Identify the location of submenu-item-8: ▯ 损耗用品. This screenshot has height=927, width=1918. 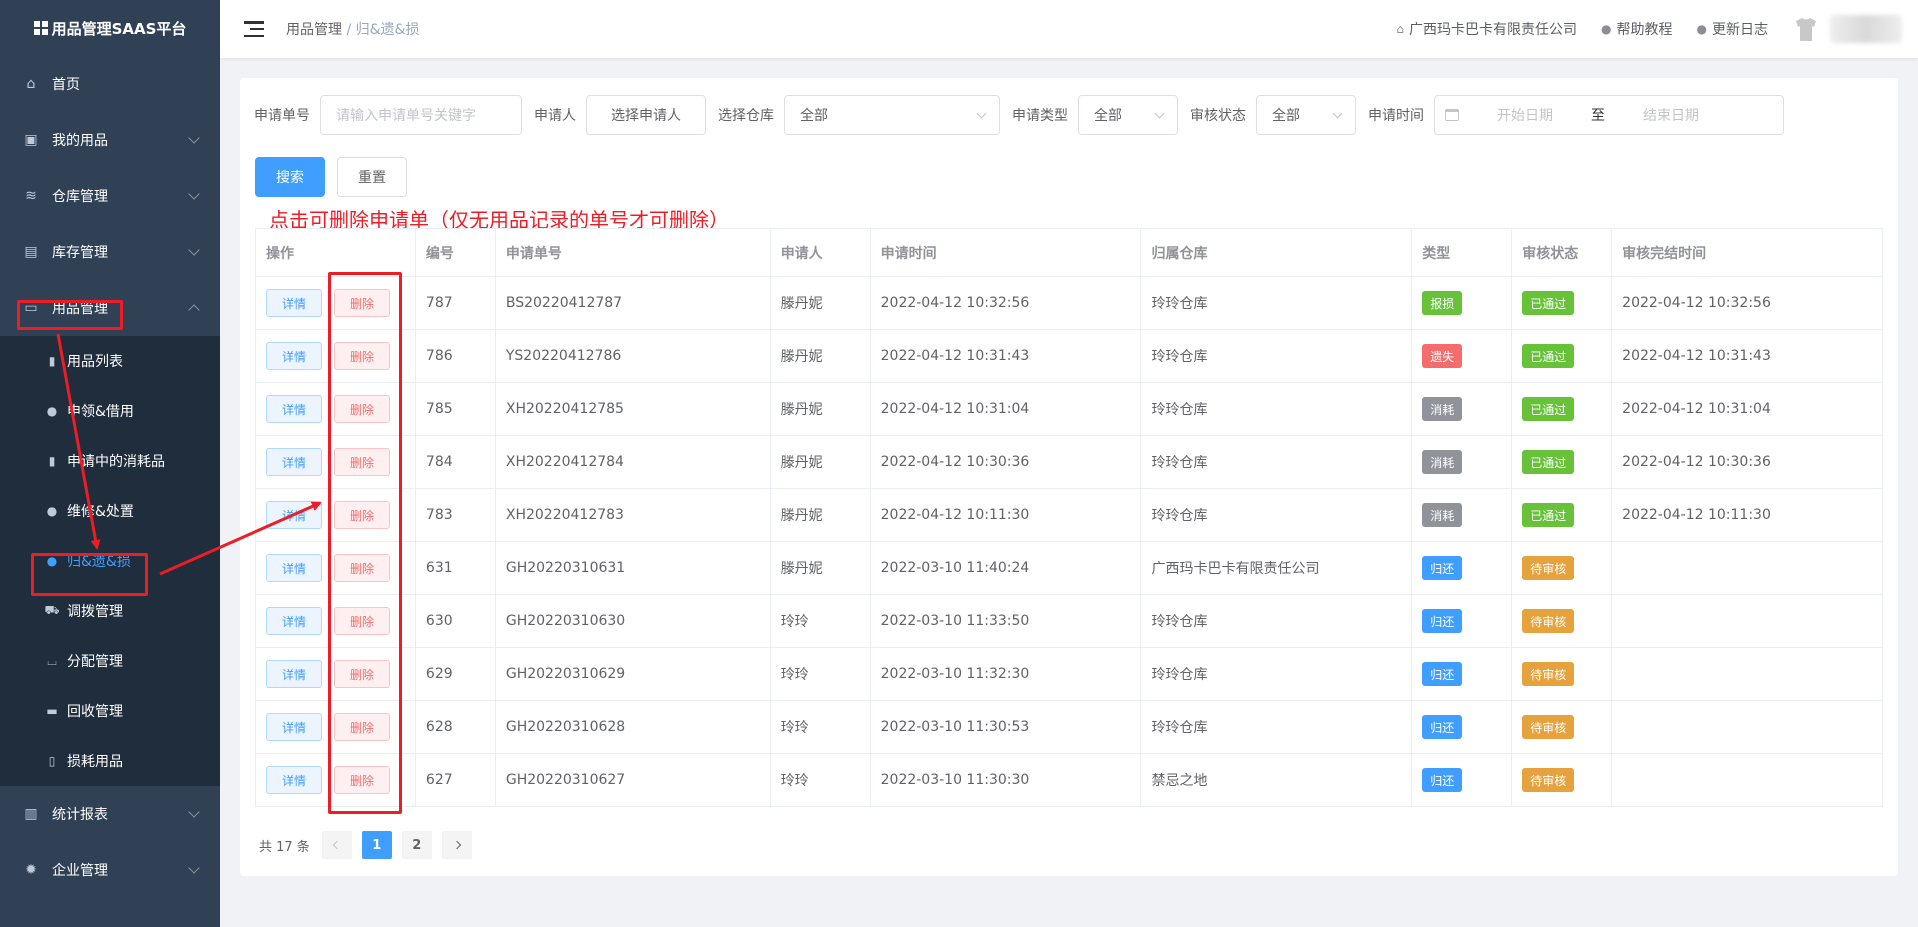
(110, 761).